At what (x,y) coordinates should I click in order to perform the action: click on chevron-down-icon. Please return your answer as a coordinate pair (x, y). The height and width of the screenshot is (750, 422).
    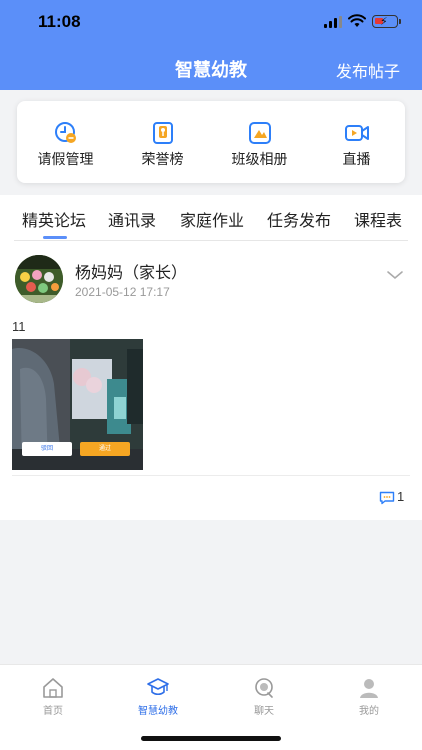
    Looking at the image, I should click on (395, 275).